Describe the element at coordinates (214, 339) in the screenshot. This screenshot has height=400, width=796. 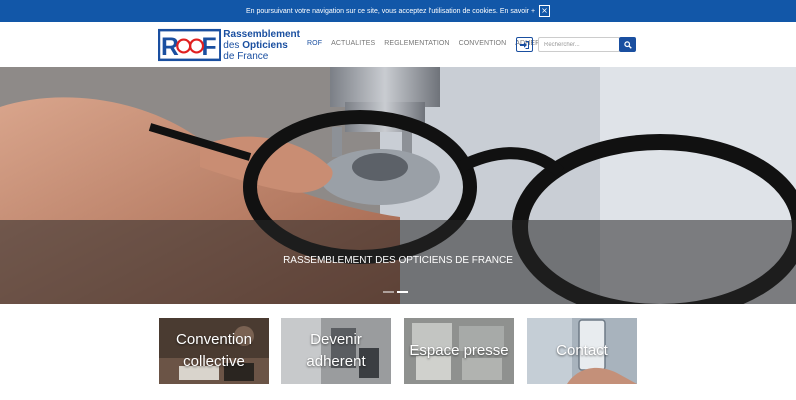
I see `tile-line-1: Convention` at that location.